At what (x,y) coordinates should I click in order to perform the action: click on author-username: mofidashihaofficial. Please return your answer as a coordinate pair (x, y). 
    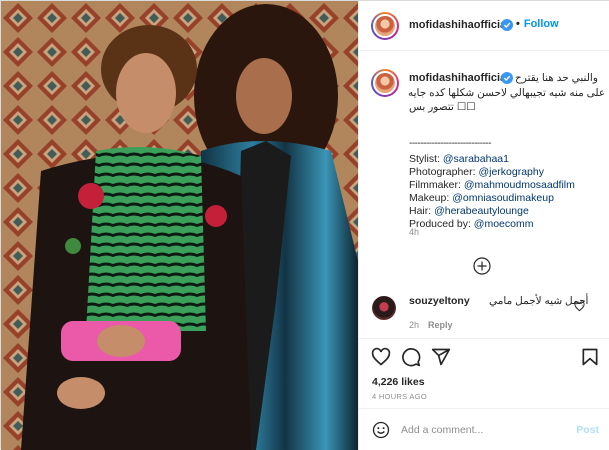
    Looking at the image, I should click on (459, 25).